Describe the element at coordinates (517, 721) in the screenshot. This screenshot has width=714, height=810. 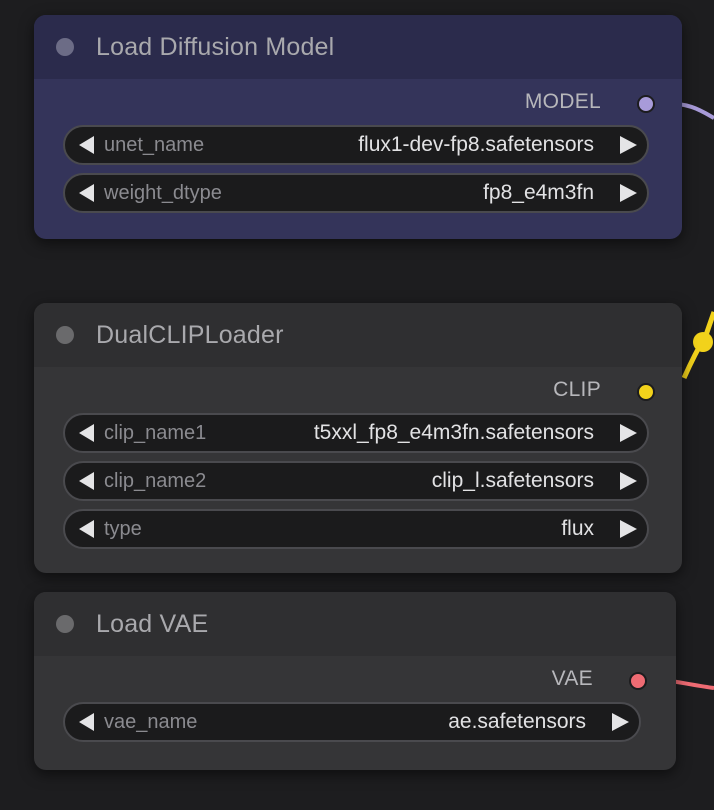
I see `widget-value: ae.safetensors` at that location.